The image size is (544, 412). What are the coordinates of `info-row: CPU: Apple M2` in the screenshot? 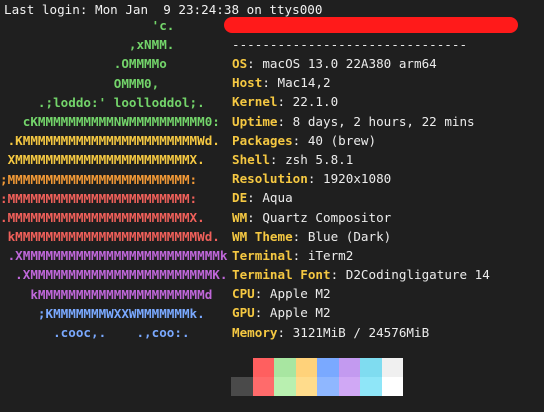 It's located at (361, 293).